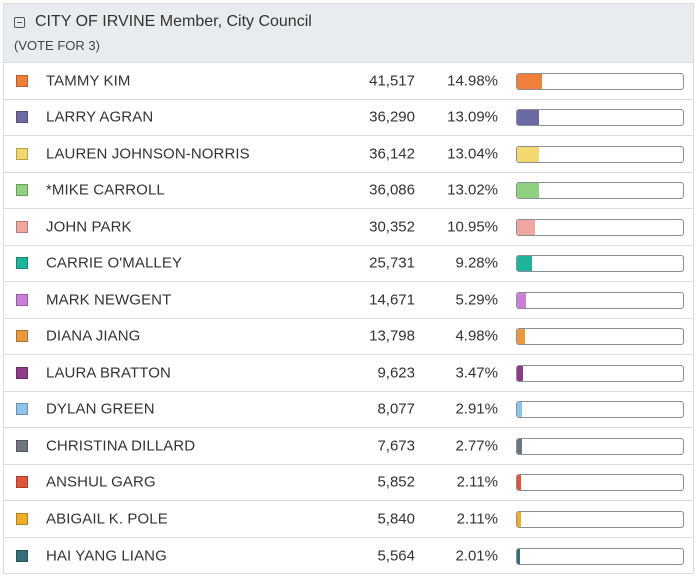 This screenshot has height=577, width=700. Describe the element at coordinates (392, 300) in the screenshot. I see `candidate-votes: 14,671` at that location.